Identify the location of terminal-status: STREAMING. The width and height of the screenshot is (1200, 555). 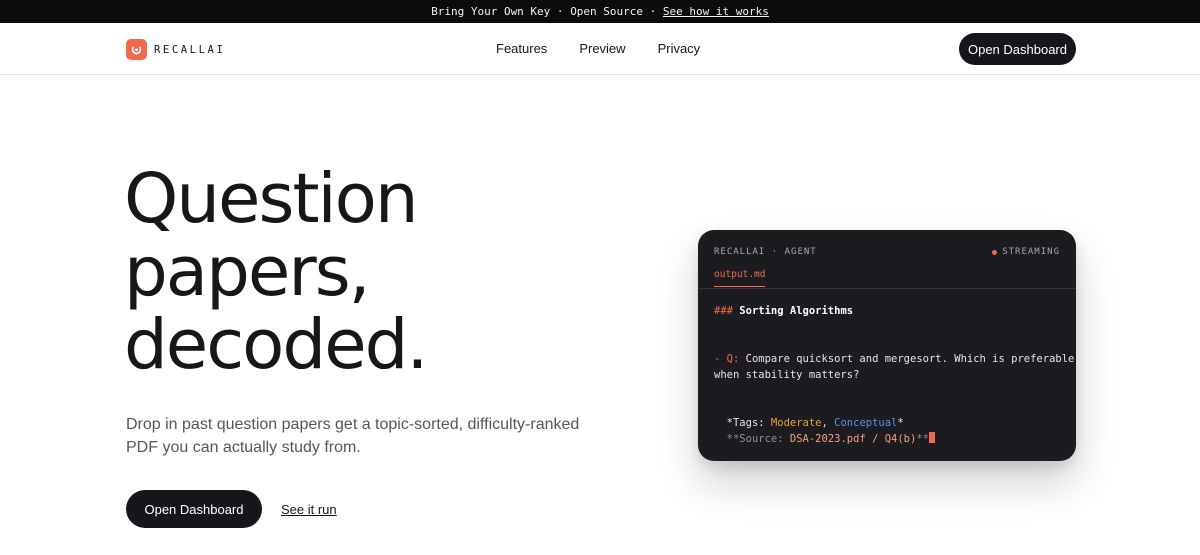
(1026, 252).